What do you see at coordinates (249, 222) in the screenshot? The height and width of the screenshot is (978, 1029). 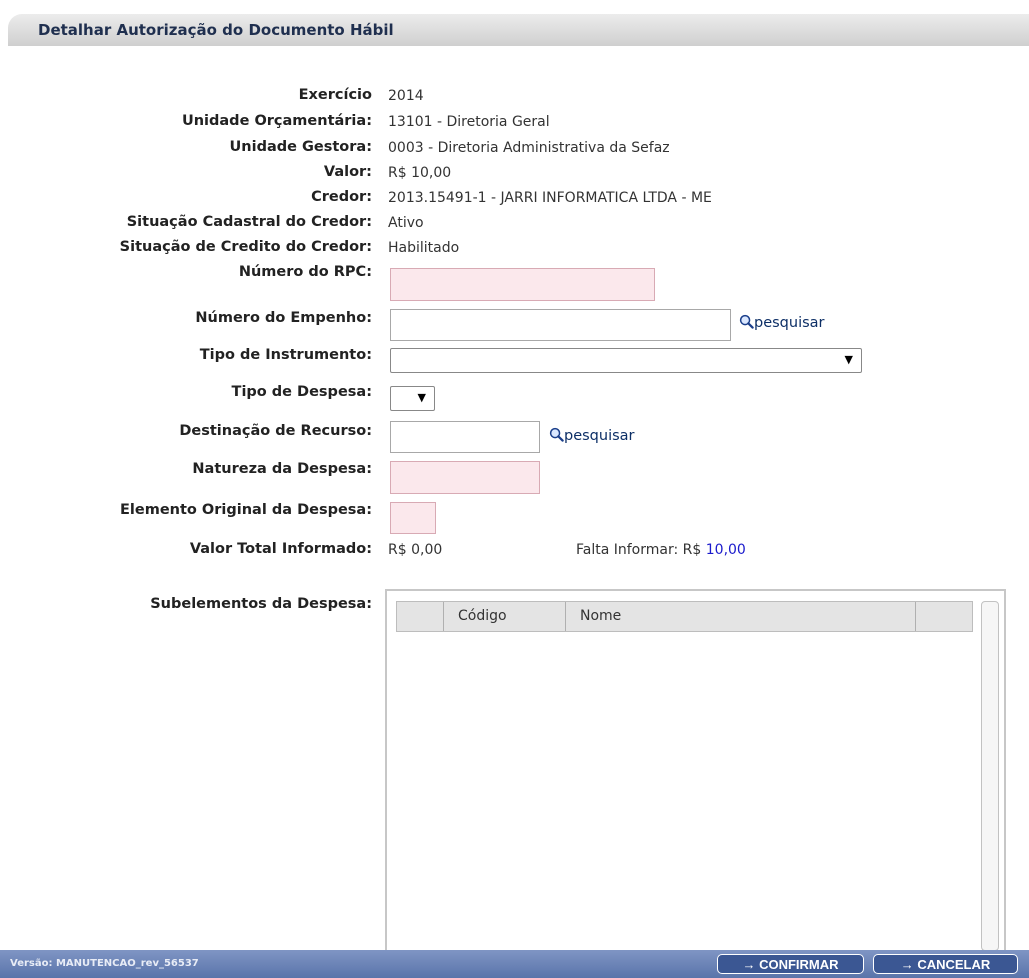 I see `situacao-cadastral-label: Situação Cadastral do Credor:` at bounding box center [249, 222].